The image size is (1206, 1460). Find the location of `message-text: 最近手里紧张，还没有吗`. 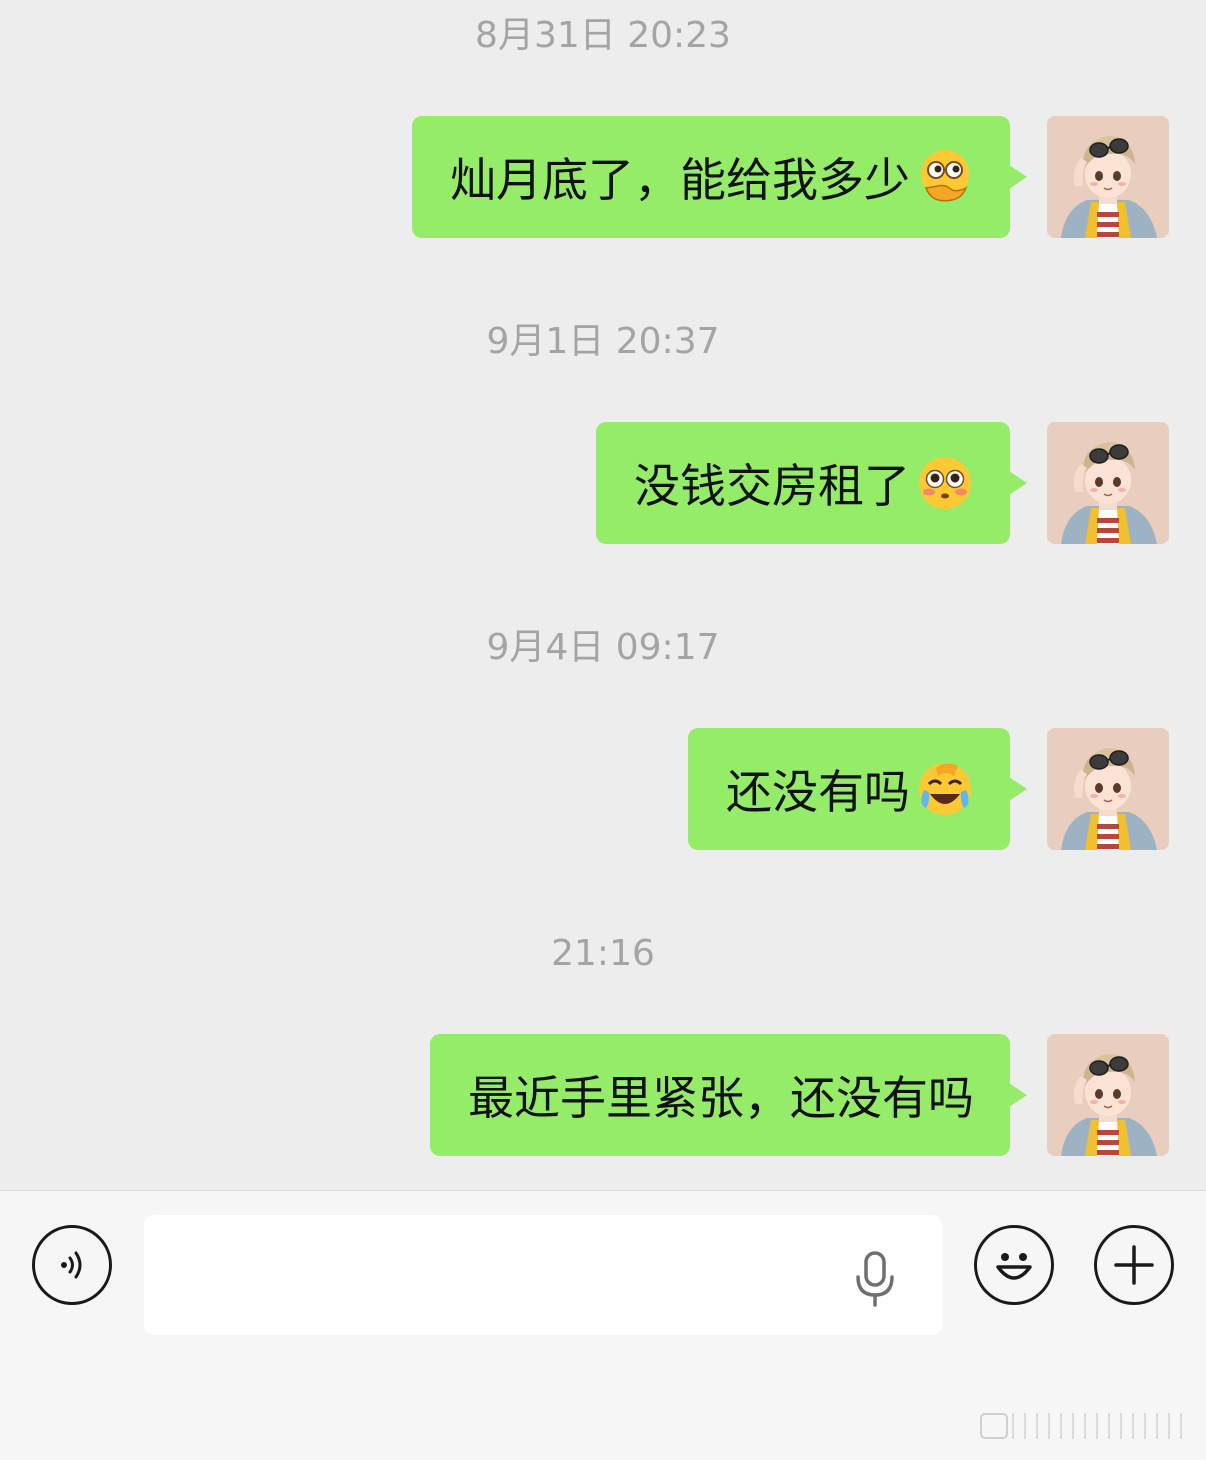

message-text: 最近手里紧张，还没有吗 is located at coordinates (721, 1098).